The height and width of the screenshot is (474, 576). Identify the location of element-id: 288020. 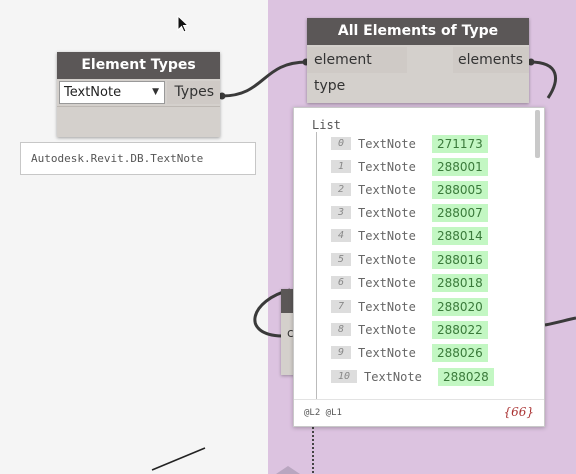
(460, 307).